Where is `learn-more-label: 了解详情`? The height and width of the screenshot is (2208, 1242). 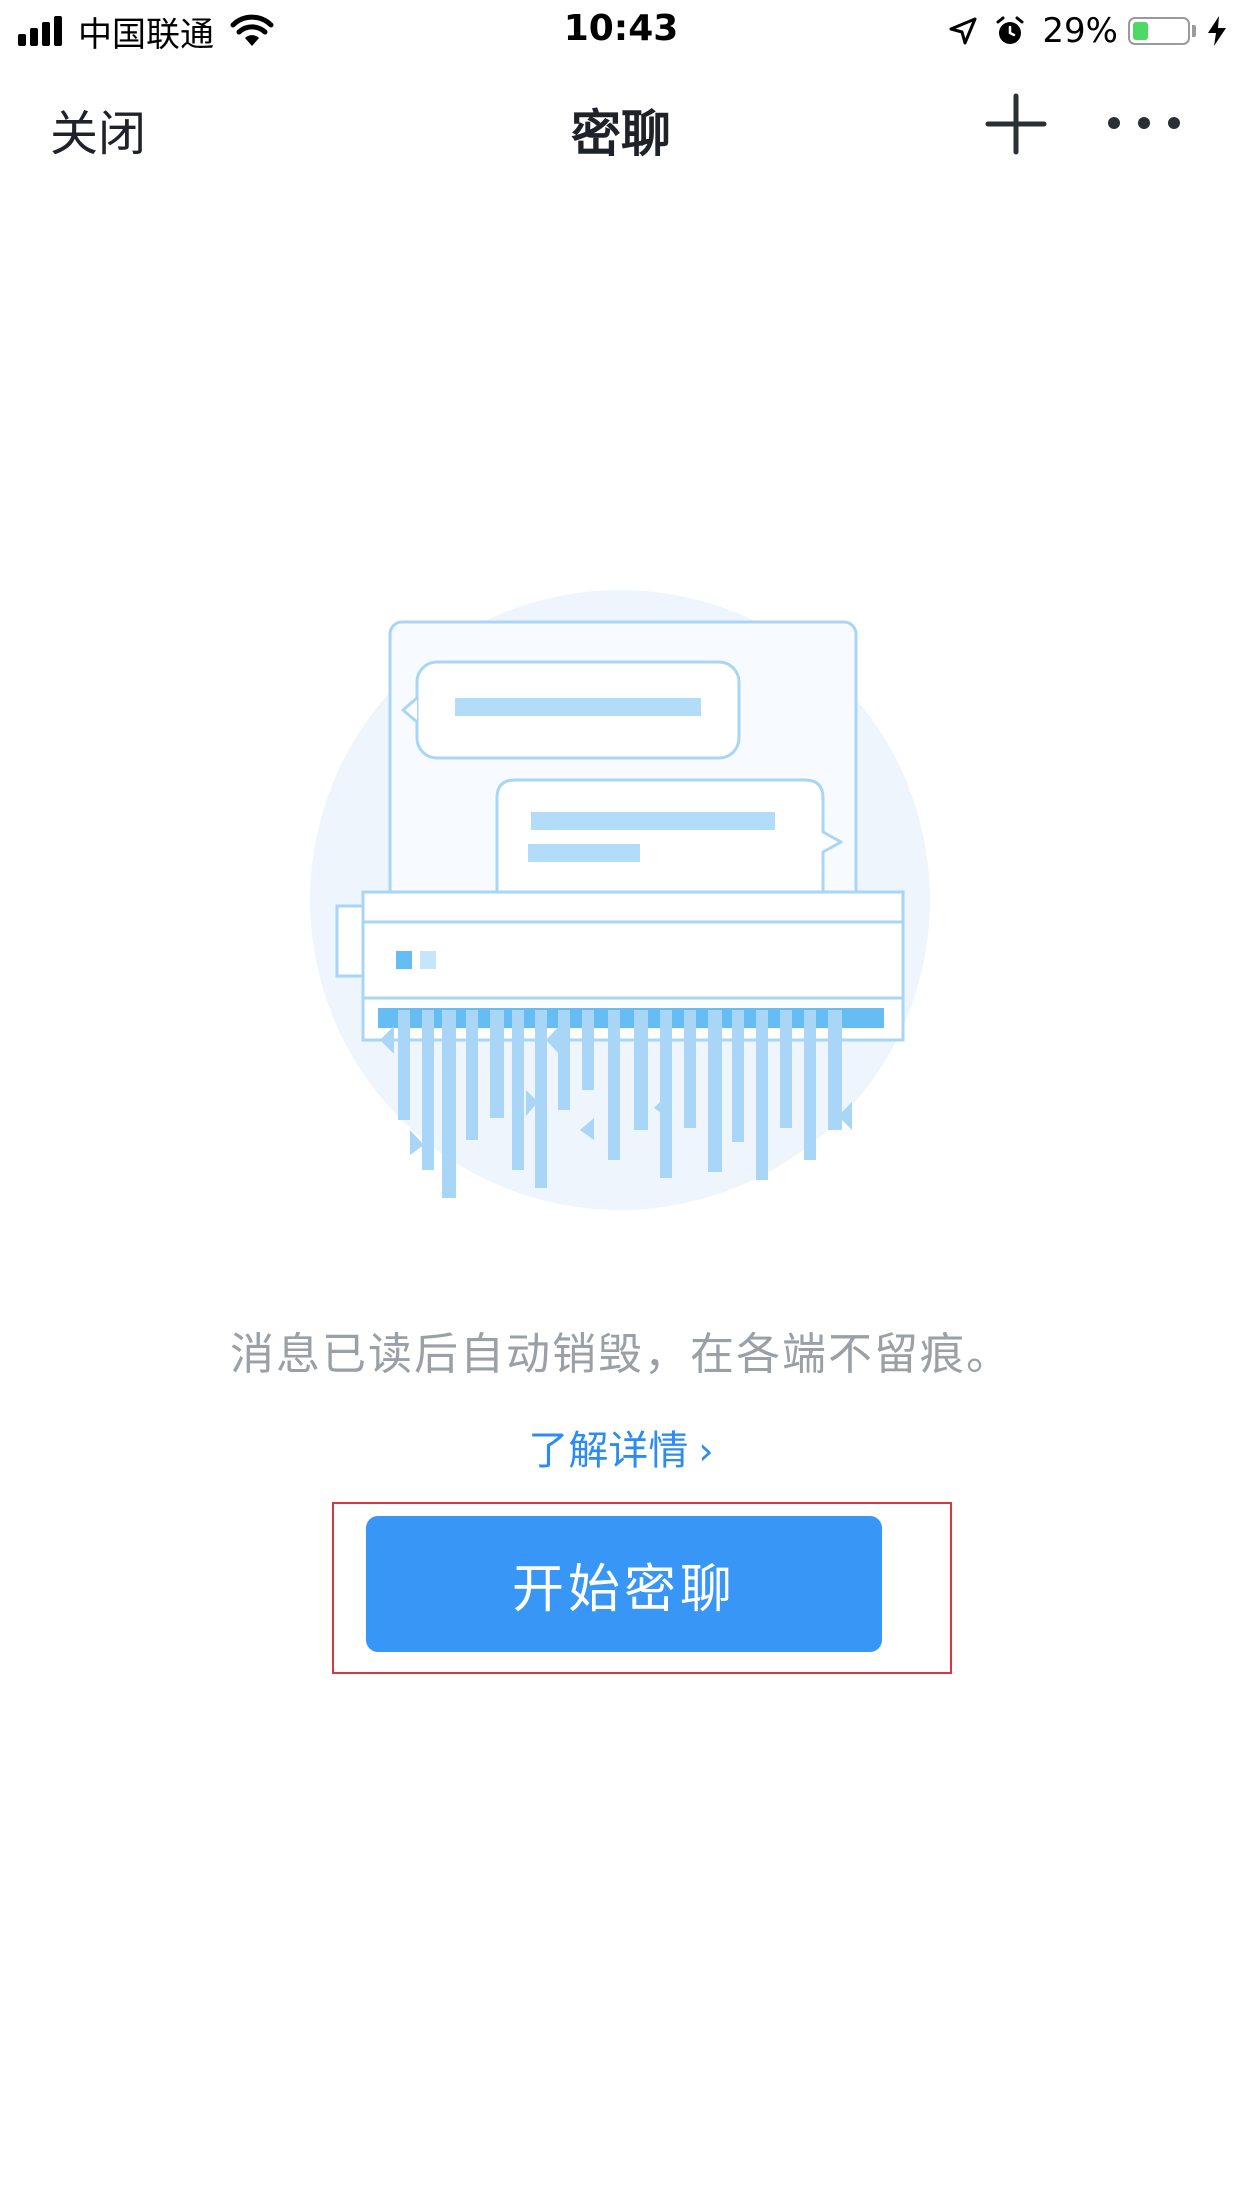
learn-more-label: 了解详情 is located at coordinates (608, 1451).